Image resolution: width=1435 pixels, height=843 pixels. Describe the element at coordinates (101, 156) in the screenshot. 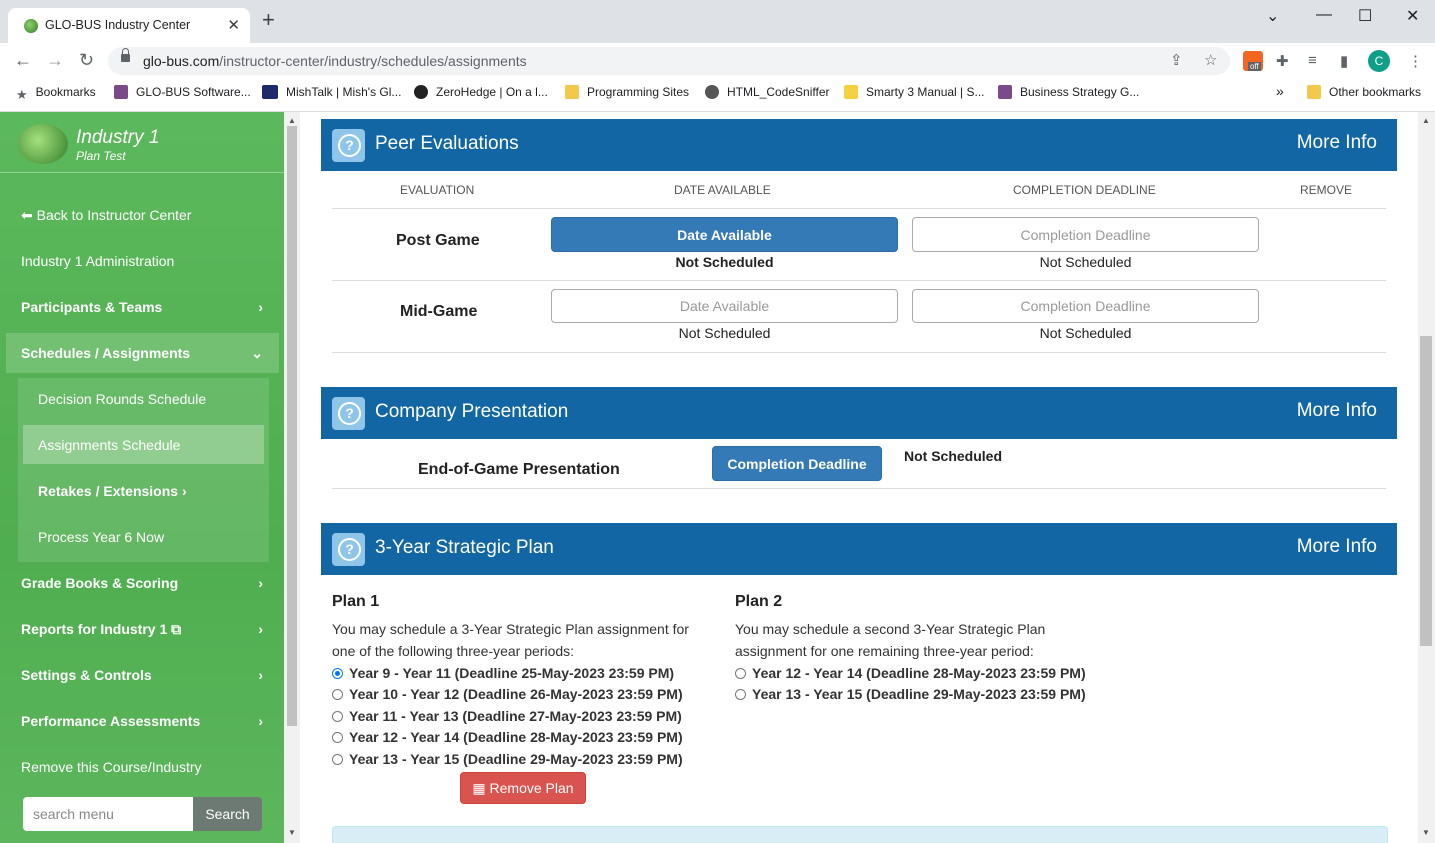

I see `sidebar-plan-subtitle: Plan Test` at that location.